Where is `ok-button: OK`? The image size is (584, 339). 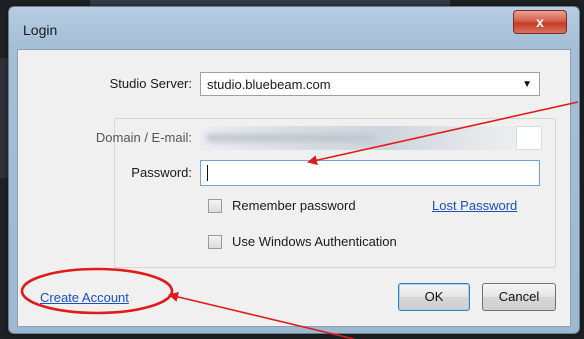 ok-button: OK is located at coordinates (434, 297).